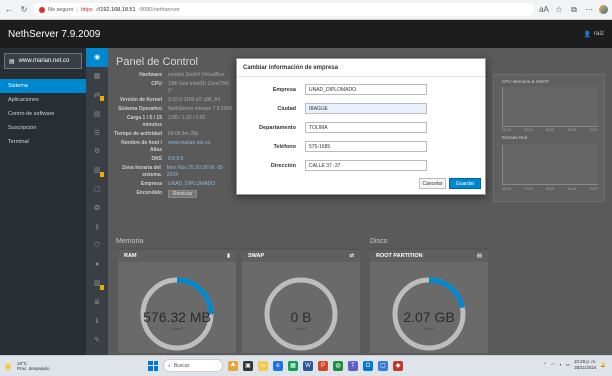 The image size is (612, 376). What do you see at coordinates (97, 208) in the screenshot?
I see `security-icon: ❂` at bounding box center [97, 208].